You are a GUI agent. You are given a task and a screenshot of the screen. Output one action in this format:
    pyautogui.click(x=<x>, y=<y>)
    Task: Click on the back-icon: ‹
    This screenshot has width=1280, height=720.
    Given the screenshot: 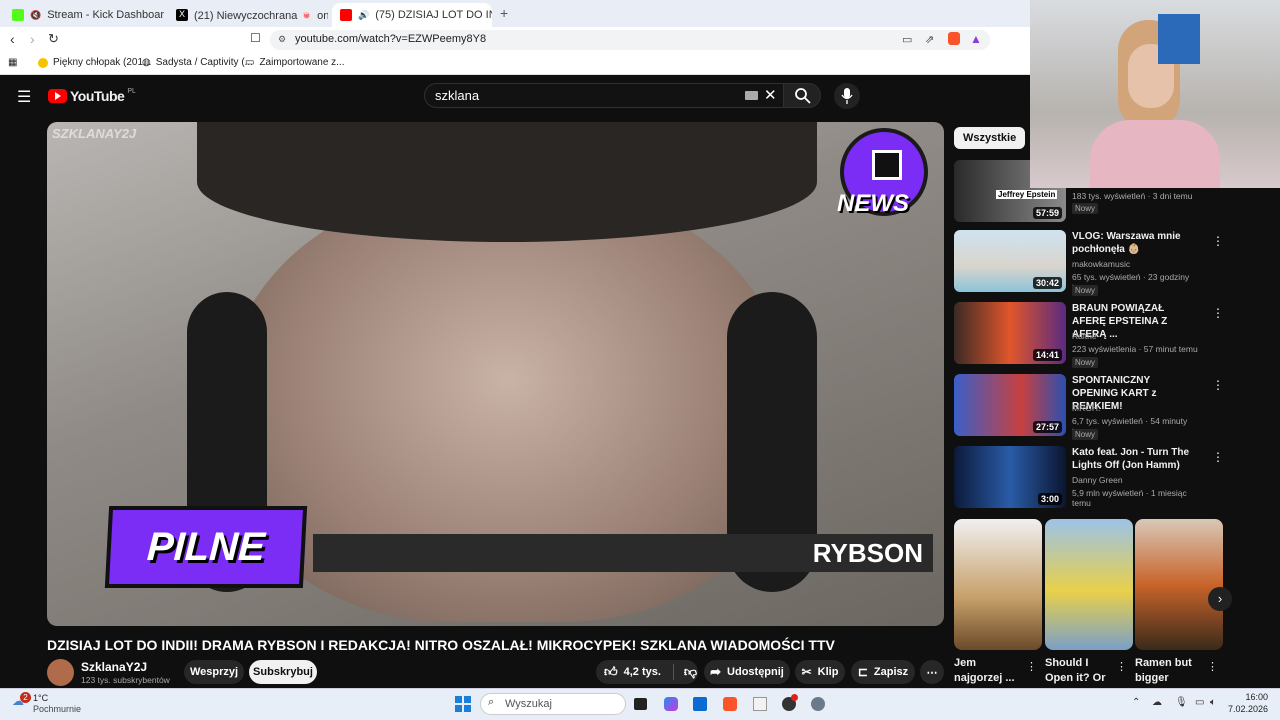 What is the action you would take?
    pyautogui.click(x=12, y=39)
    